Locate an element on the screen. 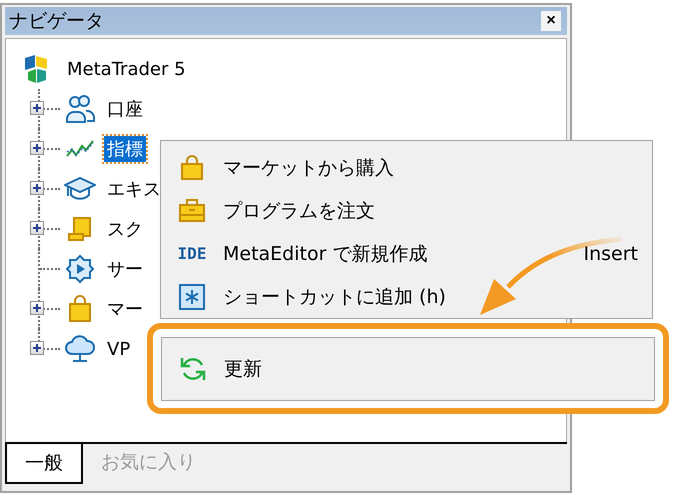  menu-item: IDE MetaEditor で新規作成 Insert is located at coordinates (406, 253).